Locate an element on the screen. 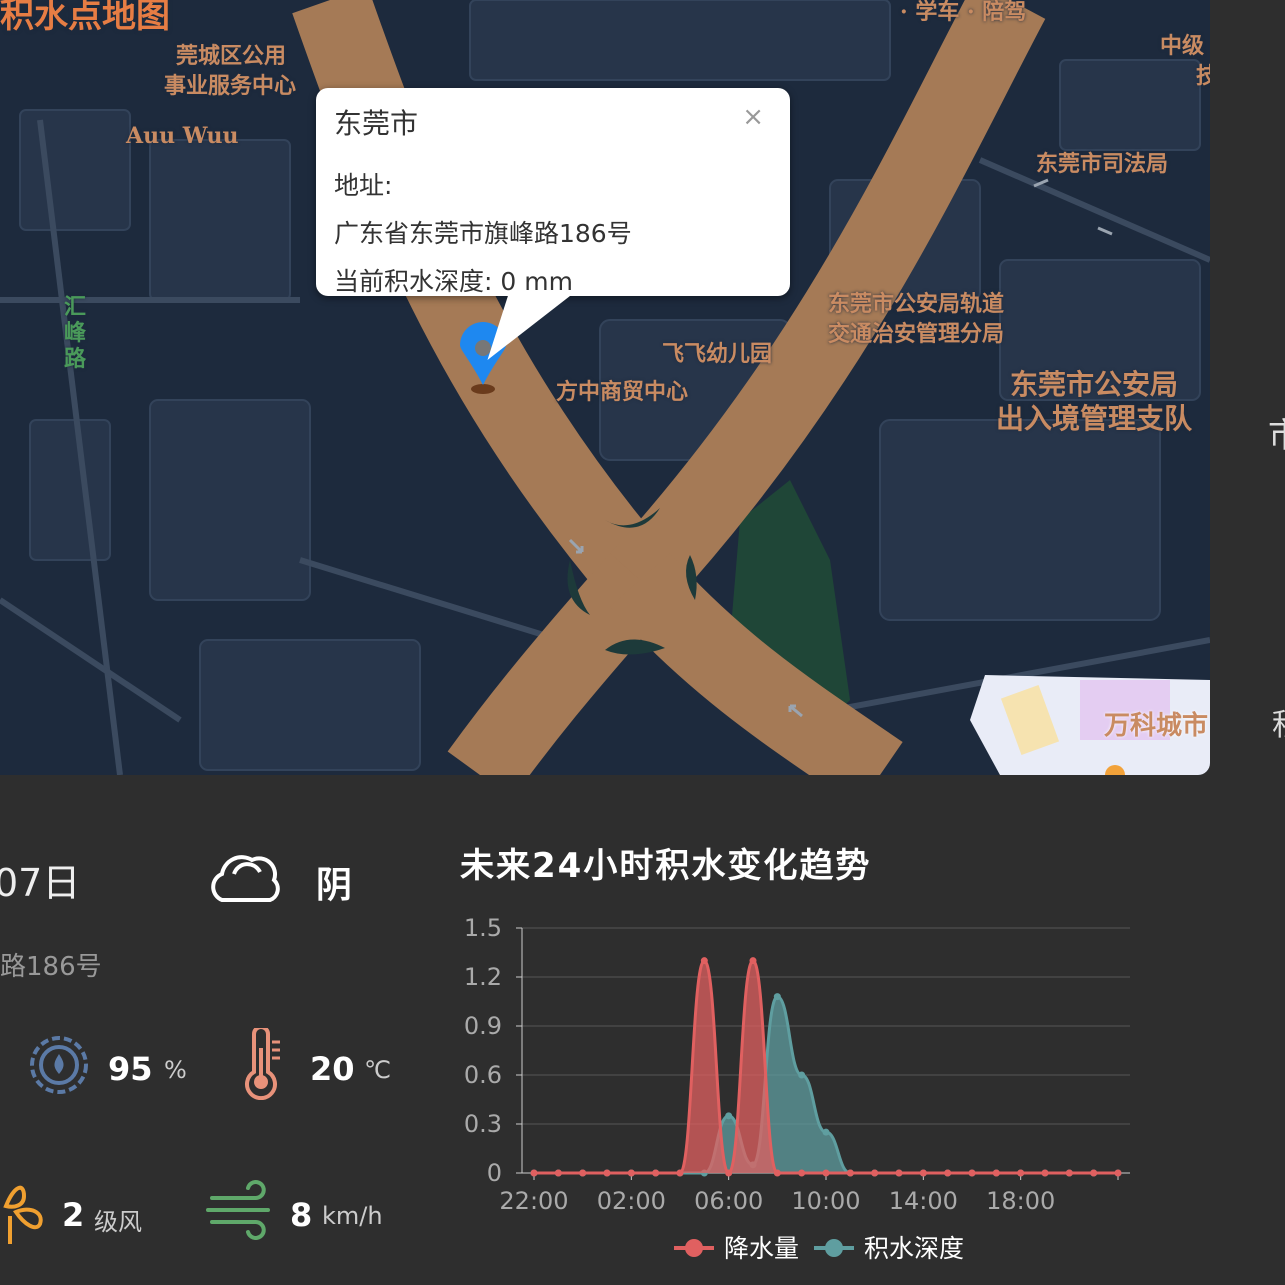  map-label-vanke: 万科城市 is located at coordinates (1156, 726).